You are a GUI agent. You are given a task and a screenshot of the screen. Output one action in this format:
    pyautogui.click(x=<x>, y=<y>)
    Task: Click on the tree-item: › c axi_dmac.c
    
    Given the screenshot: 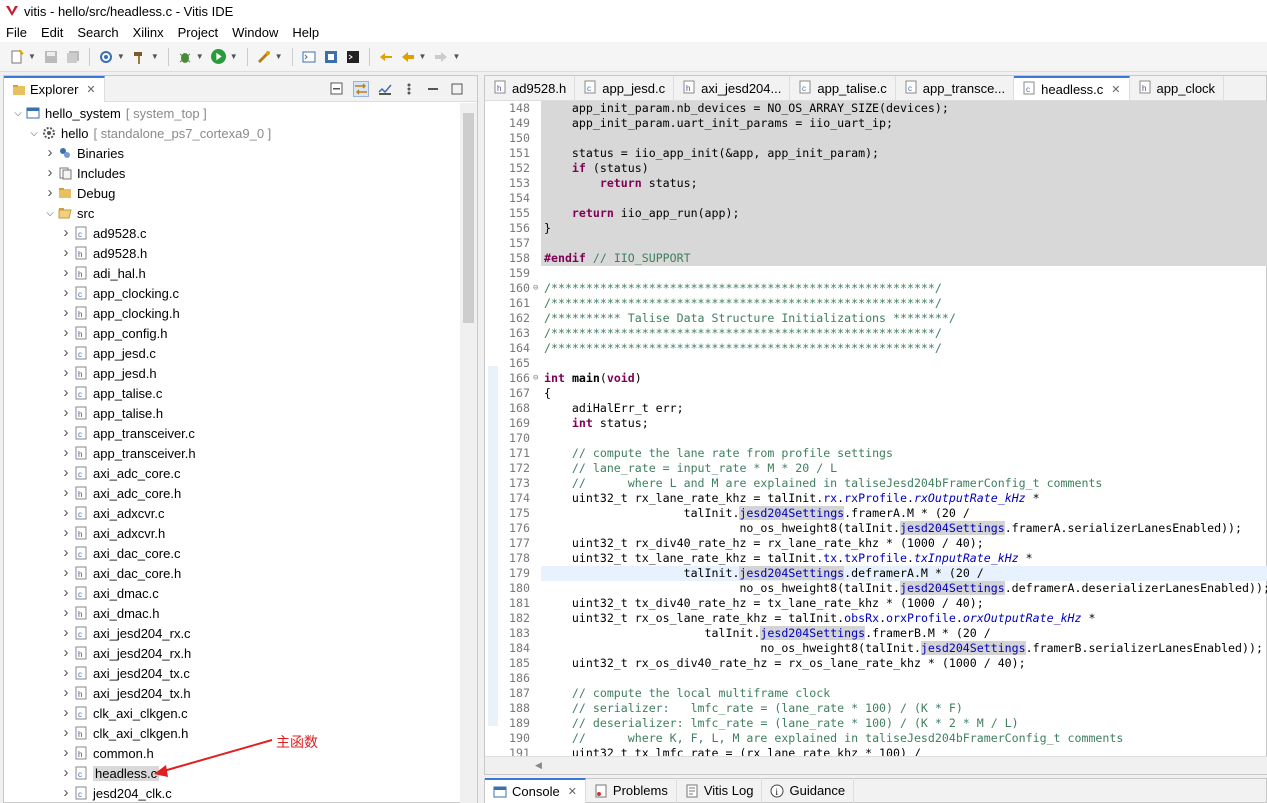 What is the action you would take?
    pyautogui.click(x=233, y=593)
    